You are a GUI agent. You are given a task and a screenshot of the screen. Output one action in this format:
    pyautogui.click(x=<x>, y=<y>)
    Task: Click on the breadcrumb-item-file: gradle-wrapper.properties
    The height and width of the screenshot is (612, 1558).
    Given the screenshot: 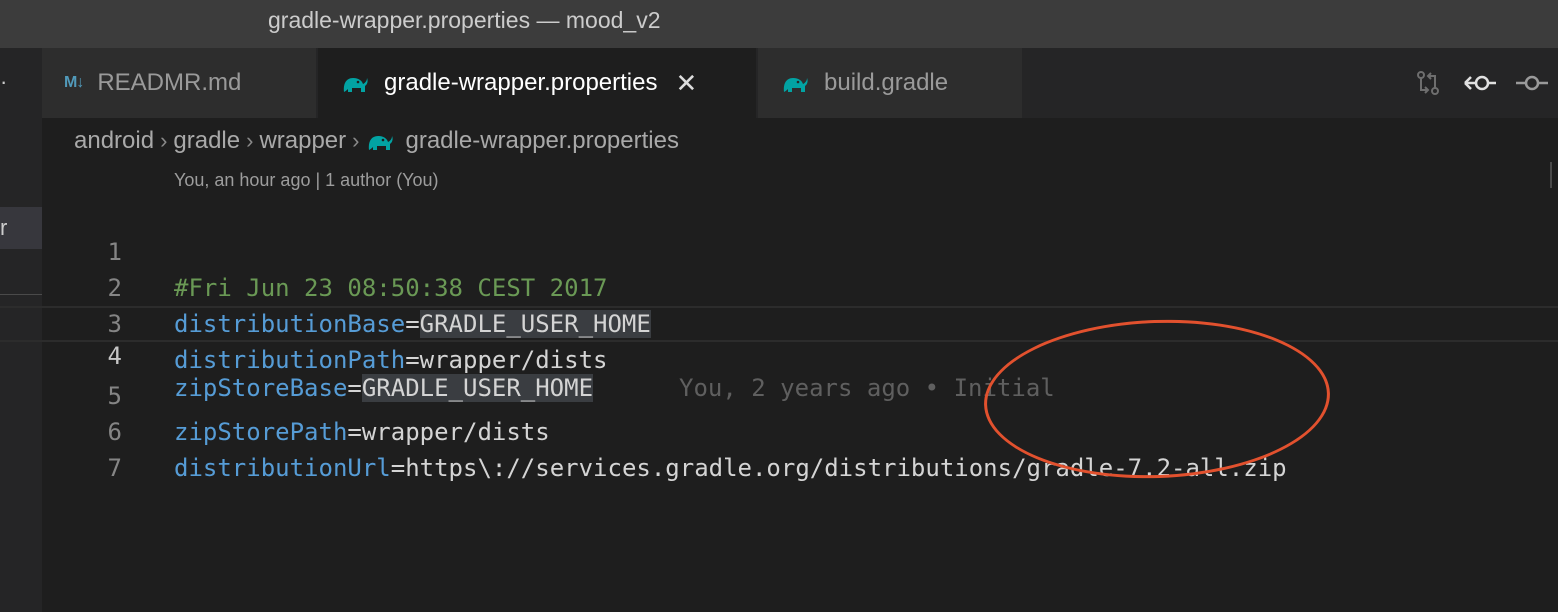 What is the action you would take?
    pyautogui.click(x=541, y=141)
    